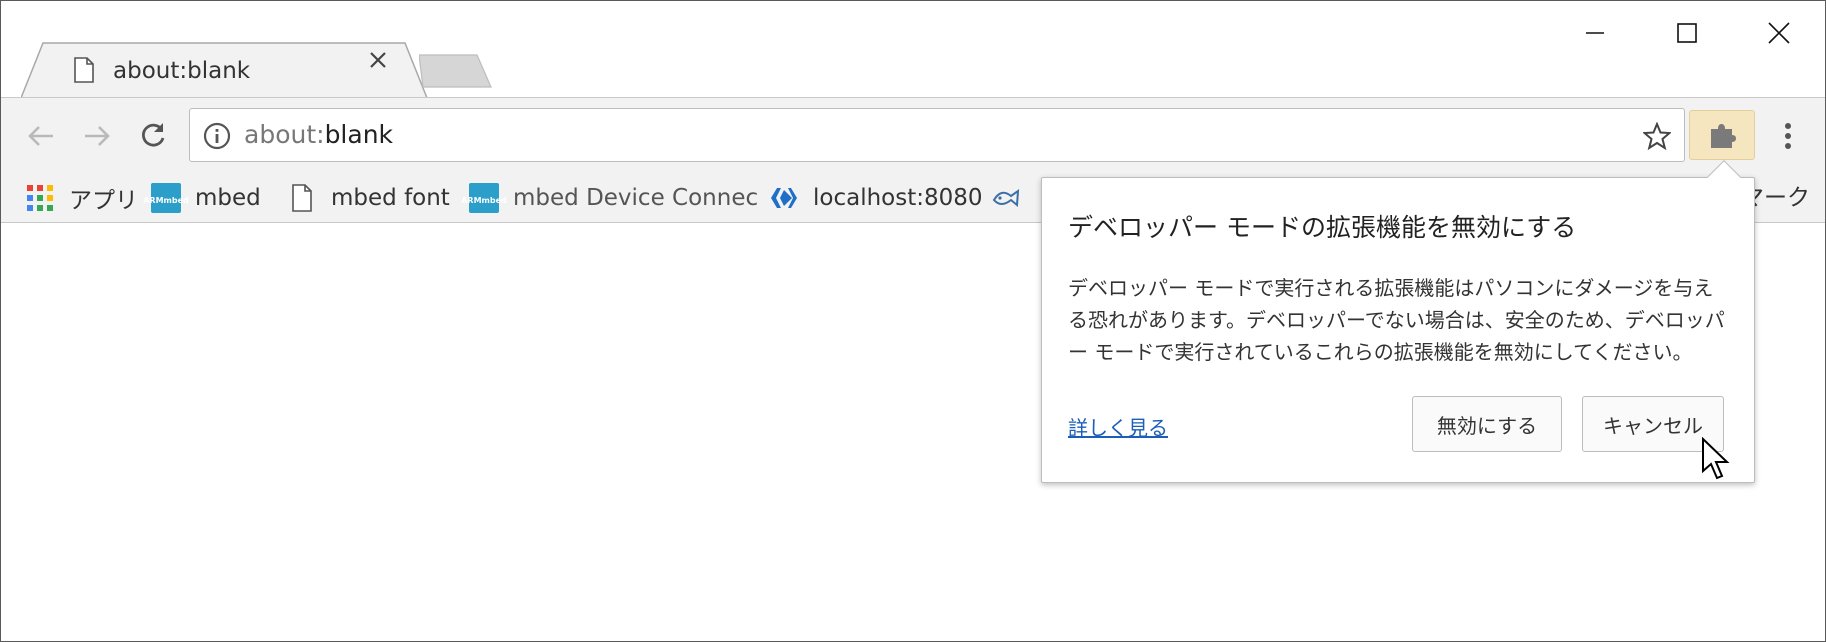  What do you see at coordinates (390, 198) in the screenshot?
I see `bookmark-label: mbed font` at bounding box center [390, 198].